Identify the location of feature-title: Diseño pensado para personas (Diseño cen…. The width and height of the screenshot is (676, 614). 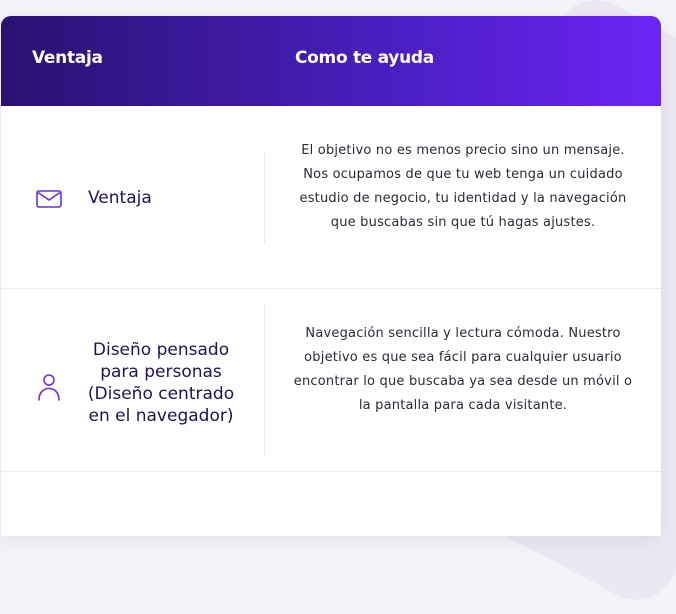
(161, 383).